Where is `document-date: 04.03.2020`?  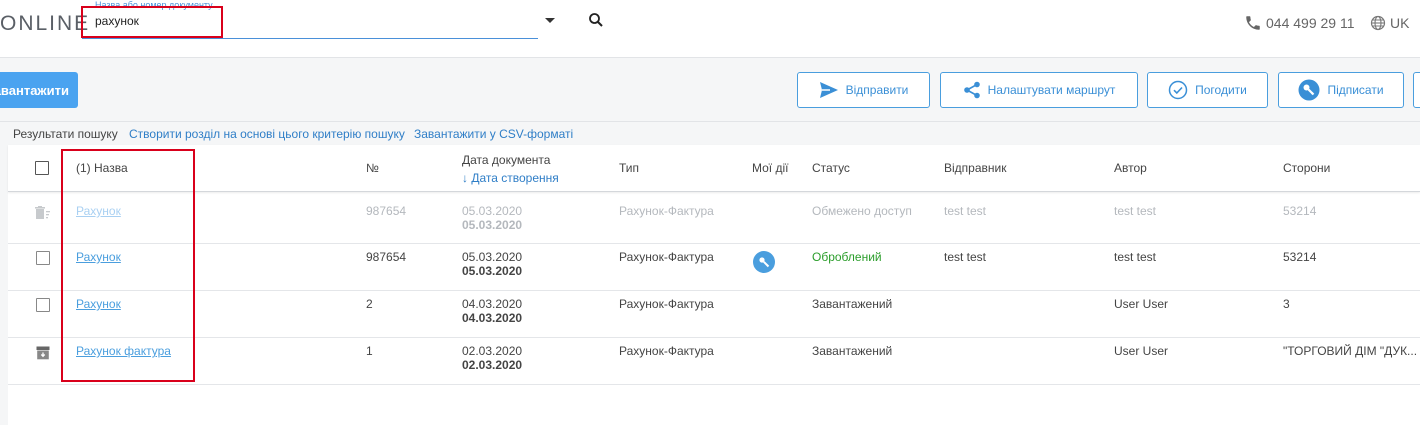
document-date: 04.03.2020 is located at coordinates (492, 304).